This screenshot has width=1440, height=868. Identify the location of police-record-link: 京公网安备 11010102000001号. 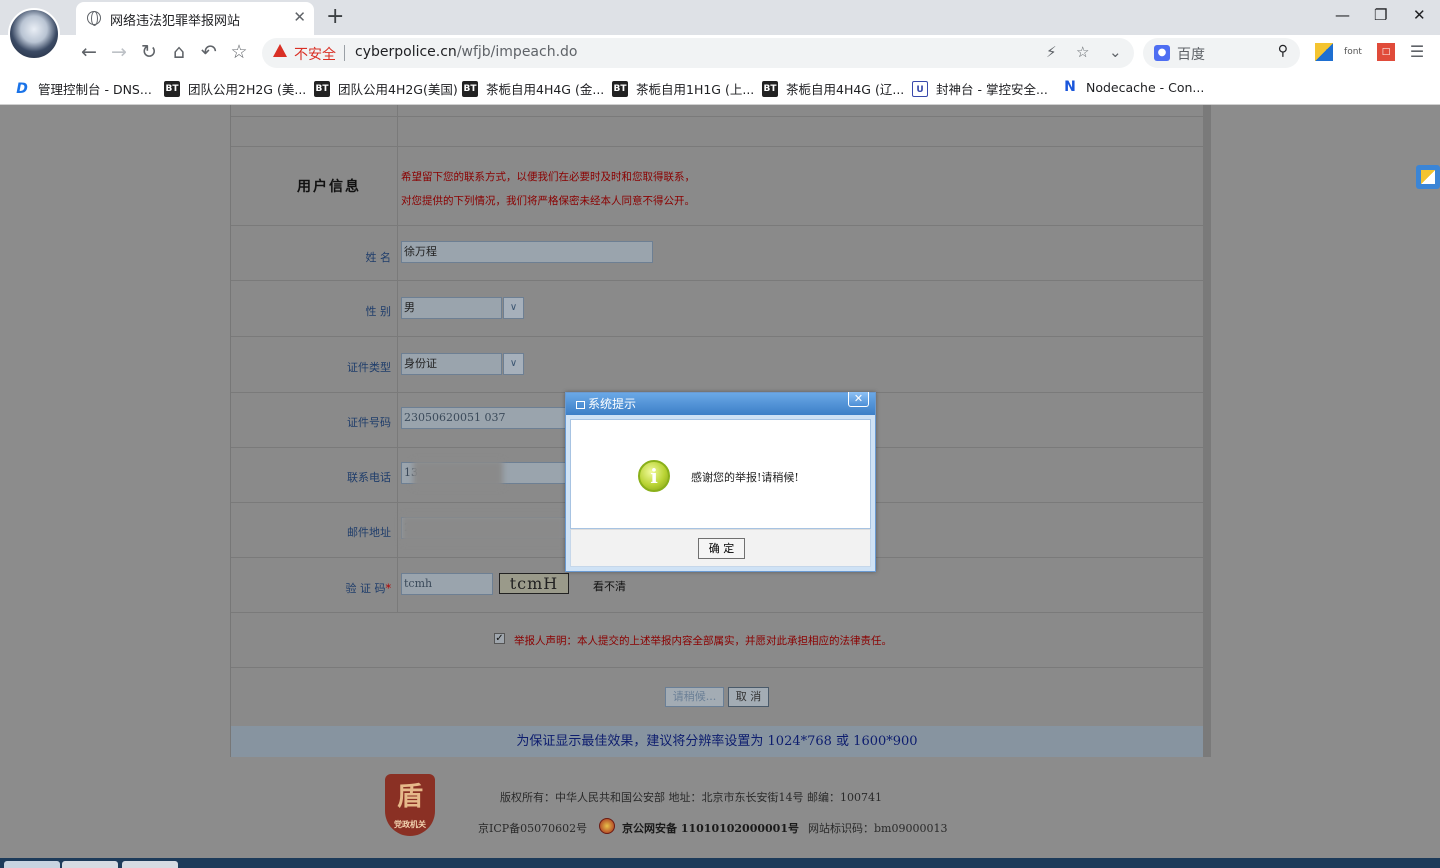
(710, 828).